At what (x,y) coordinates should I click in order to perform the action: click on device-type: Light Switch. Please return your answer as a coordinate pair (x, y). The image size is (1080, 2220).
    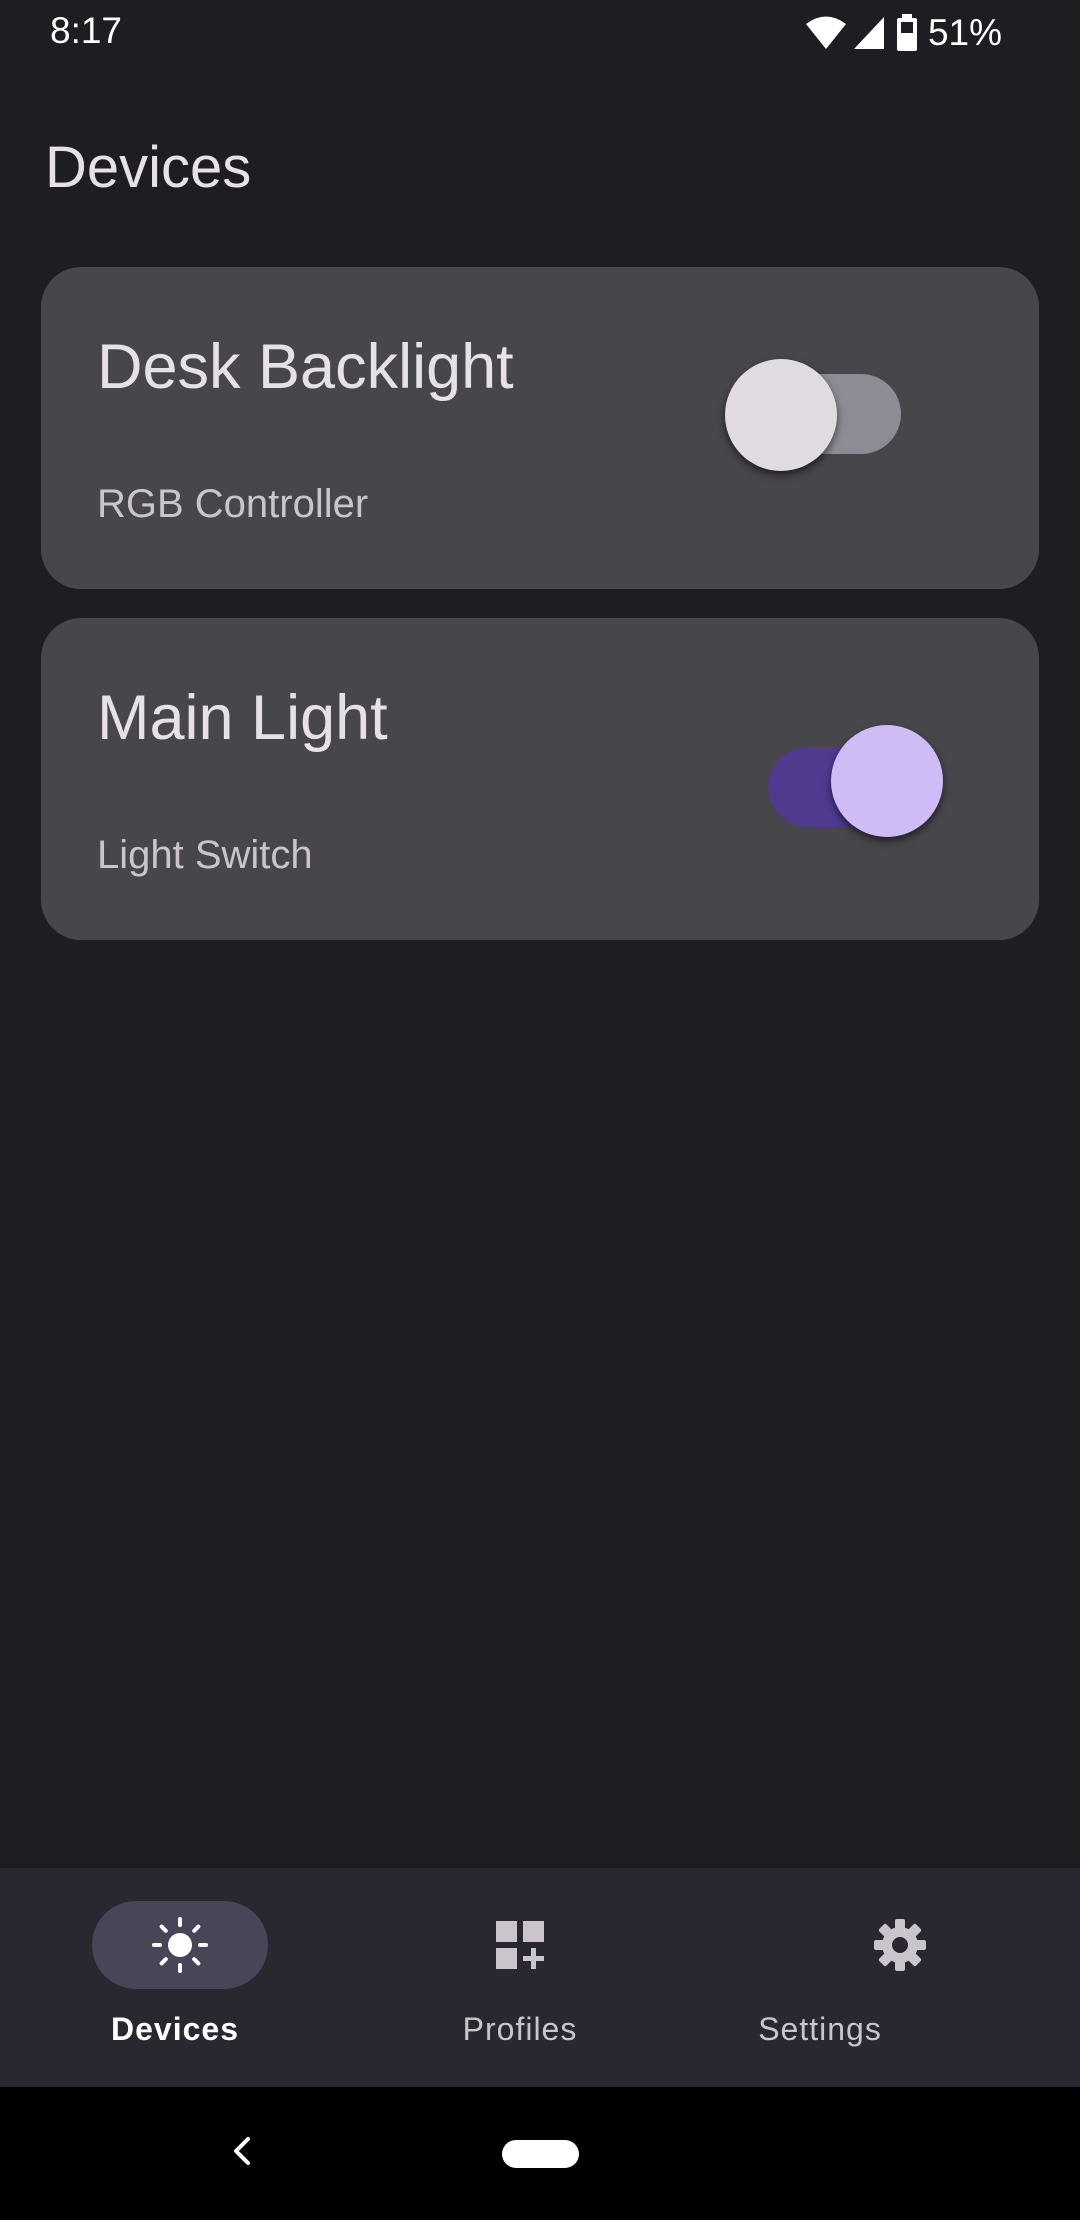
    Looking at the image, I should click on (205, 855).